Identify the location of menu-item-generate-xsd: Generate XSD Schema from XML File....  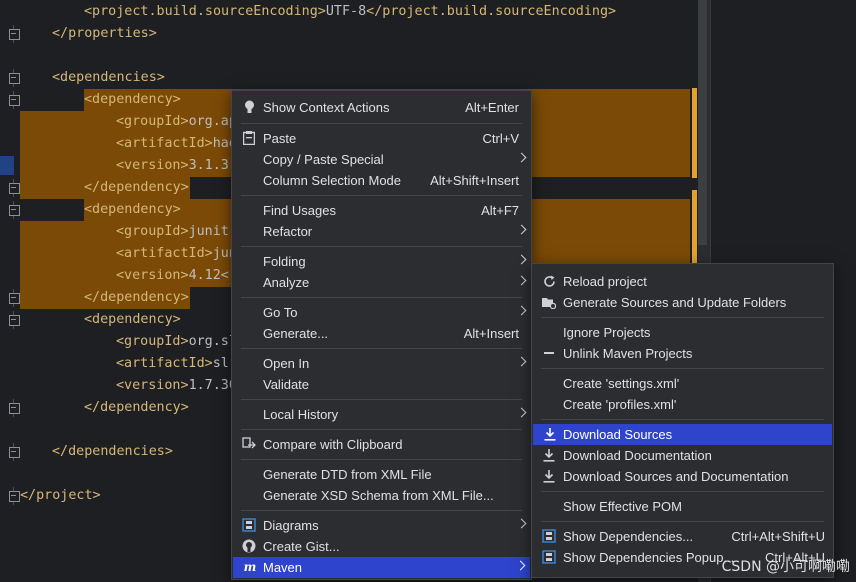
(381, 495).